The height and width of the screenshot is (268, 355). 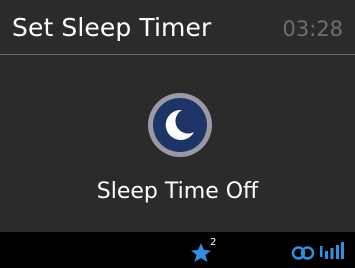 I want to click on stereo-icon, so click(x=303, y=252).